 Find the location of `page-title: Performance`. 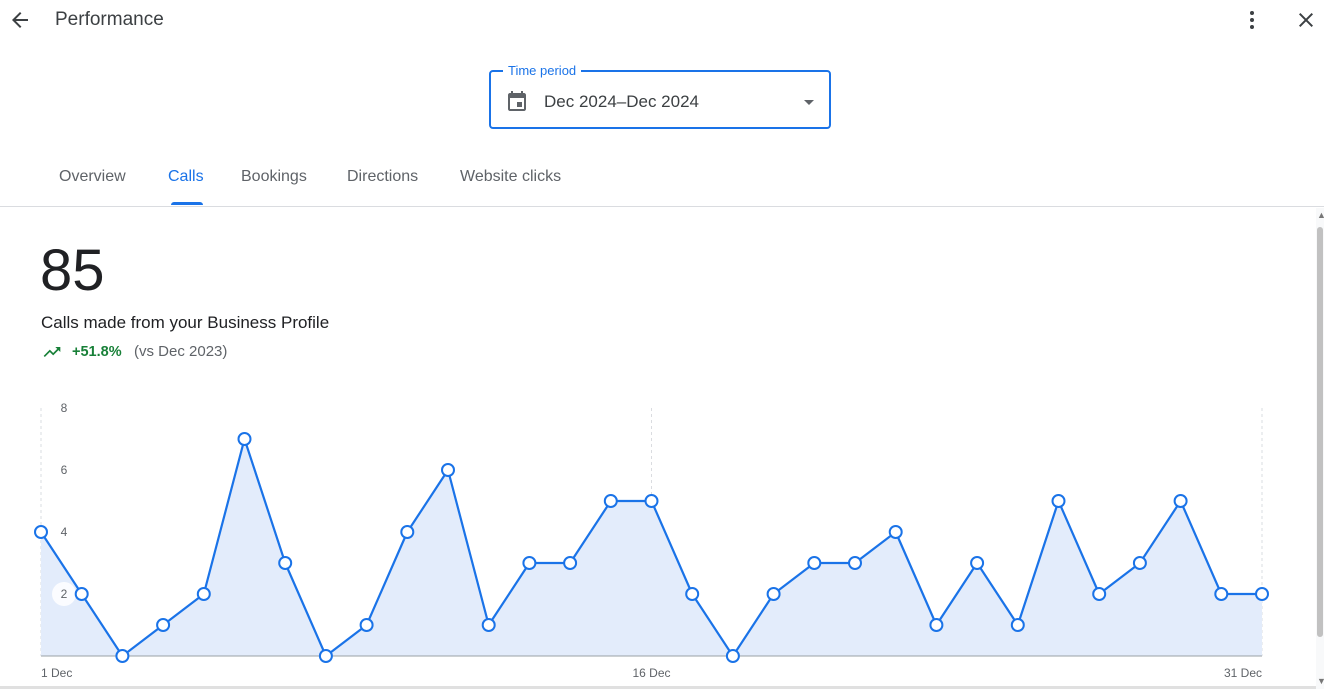

page-title: Performance is located at coordinates (109, 19).